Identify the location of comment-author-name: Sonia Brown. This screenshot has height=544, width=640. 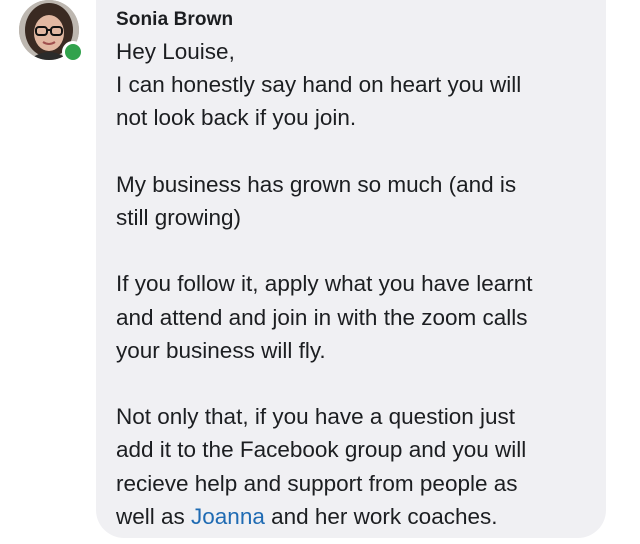
(174, 20).